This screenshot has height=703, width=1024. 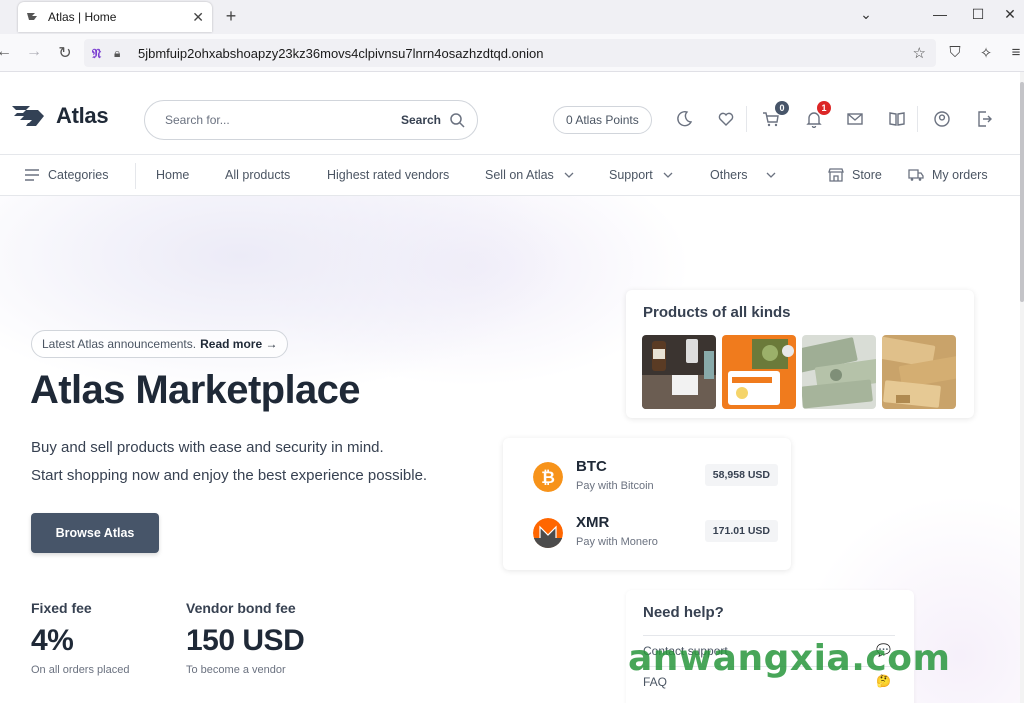 What do you see at coordinates (283, 120) in the screenshot?
I see `search-input` at bounding box center [283, 120].